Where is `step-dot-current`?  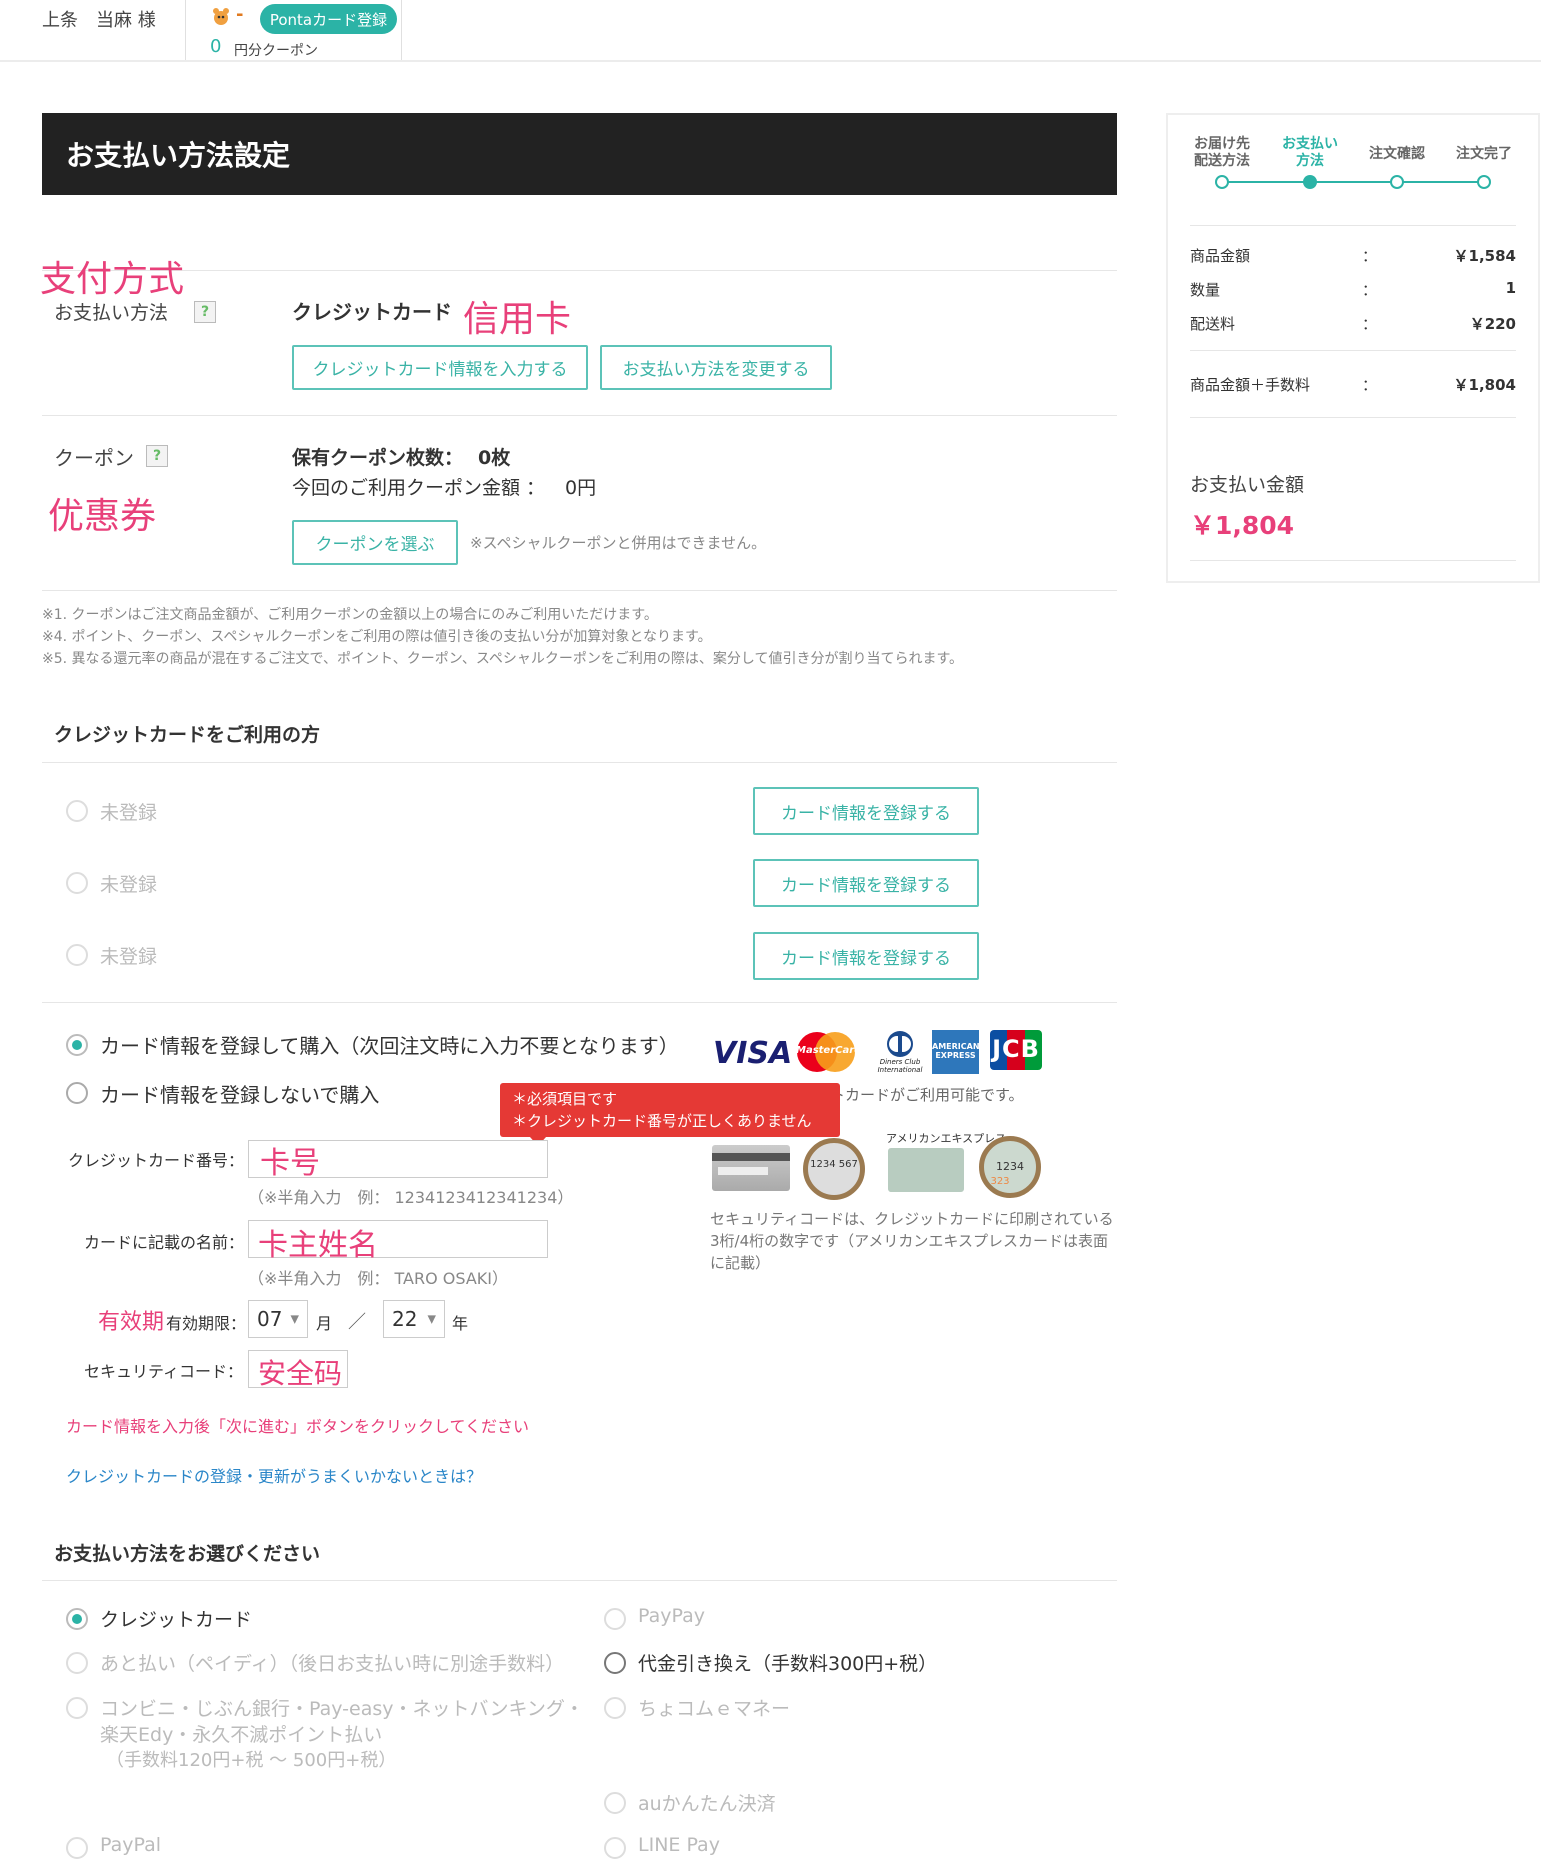
step-dot-current is located at coordinates (1310, 182).